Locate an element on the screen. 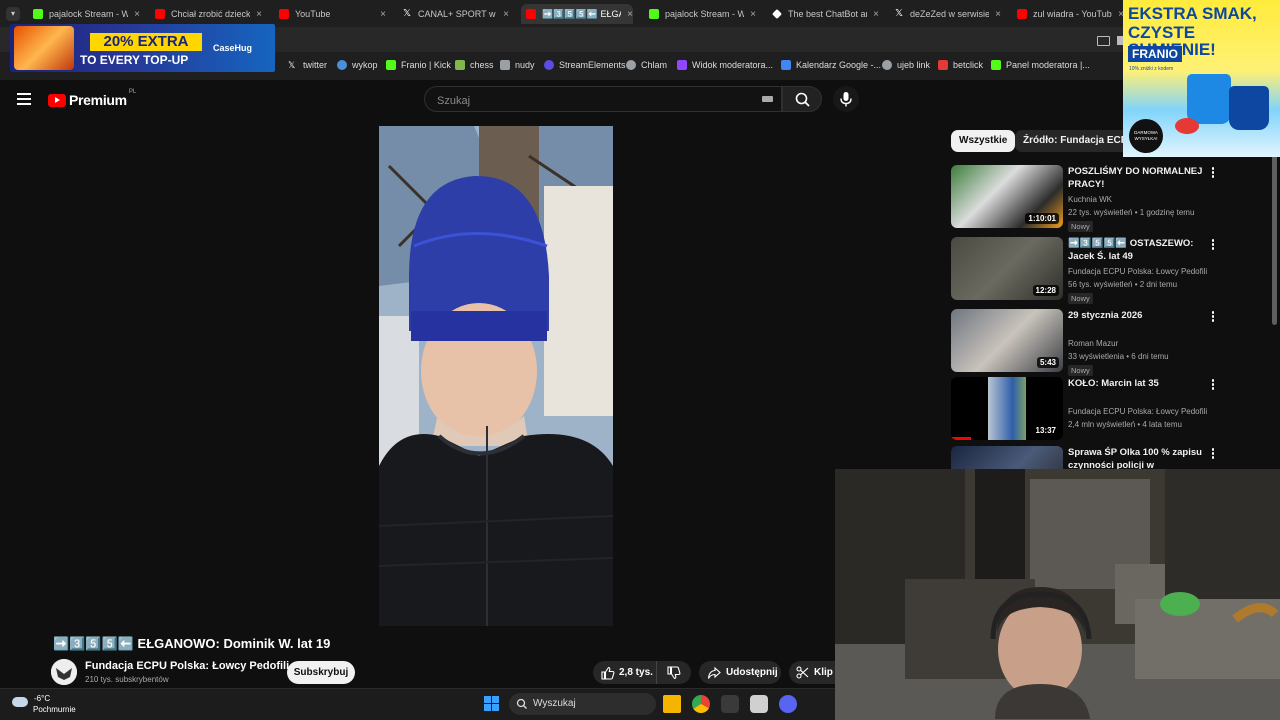 The image size is (1280, 720). filter-chip: Wszystkie is located at coordinates (983, 141).